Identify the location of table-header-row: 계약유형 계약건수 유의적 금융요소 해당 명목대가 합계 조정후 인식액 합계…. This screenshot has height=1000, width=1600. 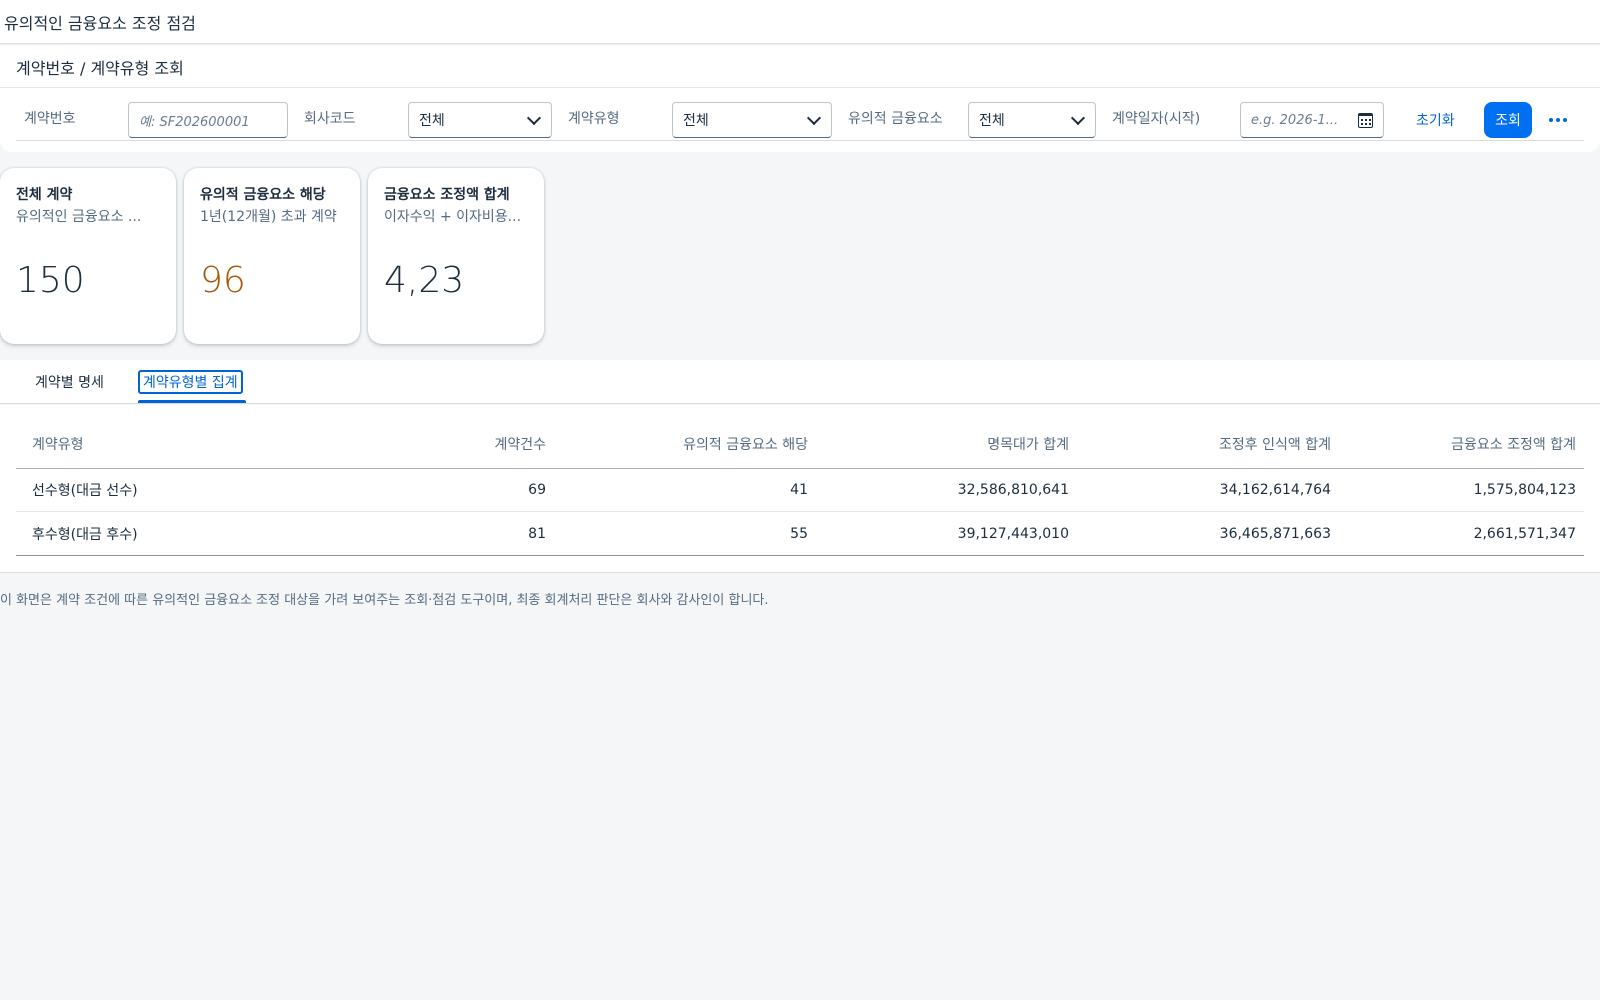
(800, 444).